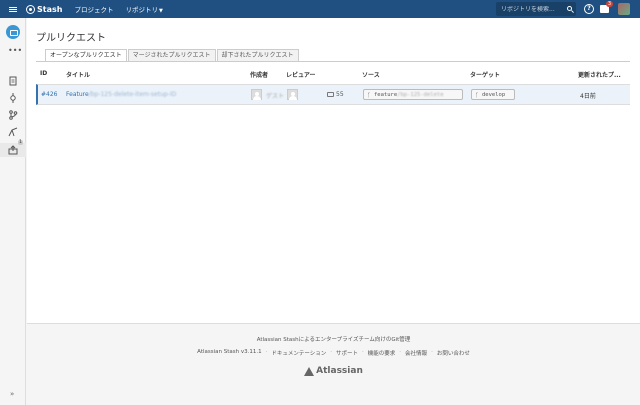 This screenshot has height=405, width=640. What do you see at coordinates (13, 9) in the screenshot?
I see `menu-icon` at bounding box center [13, 9].